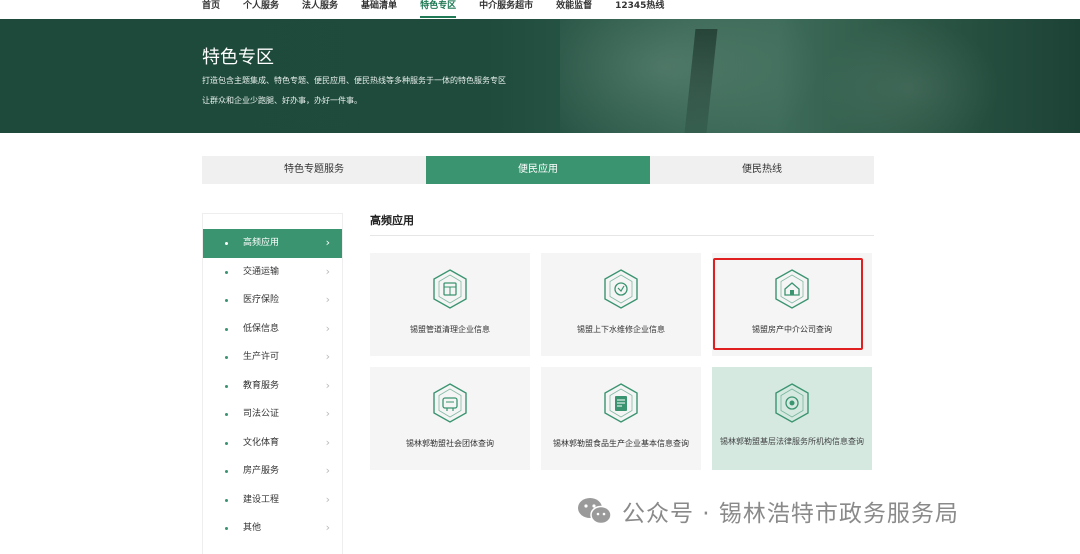  I want to click on card-label: 锡林郭勒盟食品生产企业基本信息查询, so click(621, 443).